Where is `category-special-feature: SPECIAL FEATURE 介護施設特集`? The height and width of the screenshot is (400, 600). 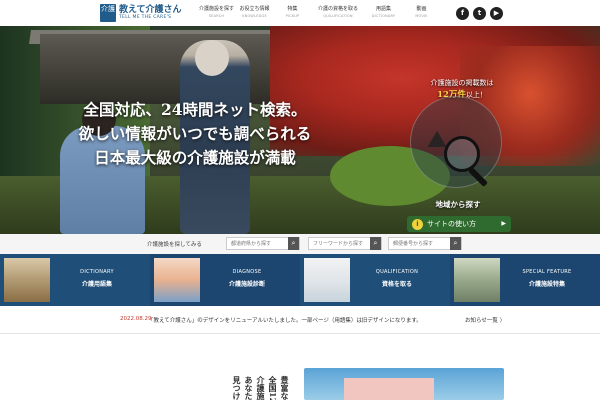
category-special-feature: SPECIAL FEATURE 介護施設特集 is located at coordinates (525, 280).